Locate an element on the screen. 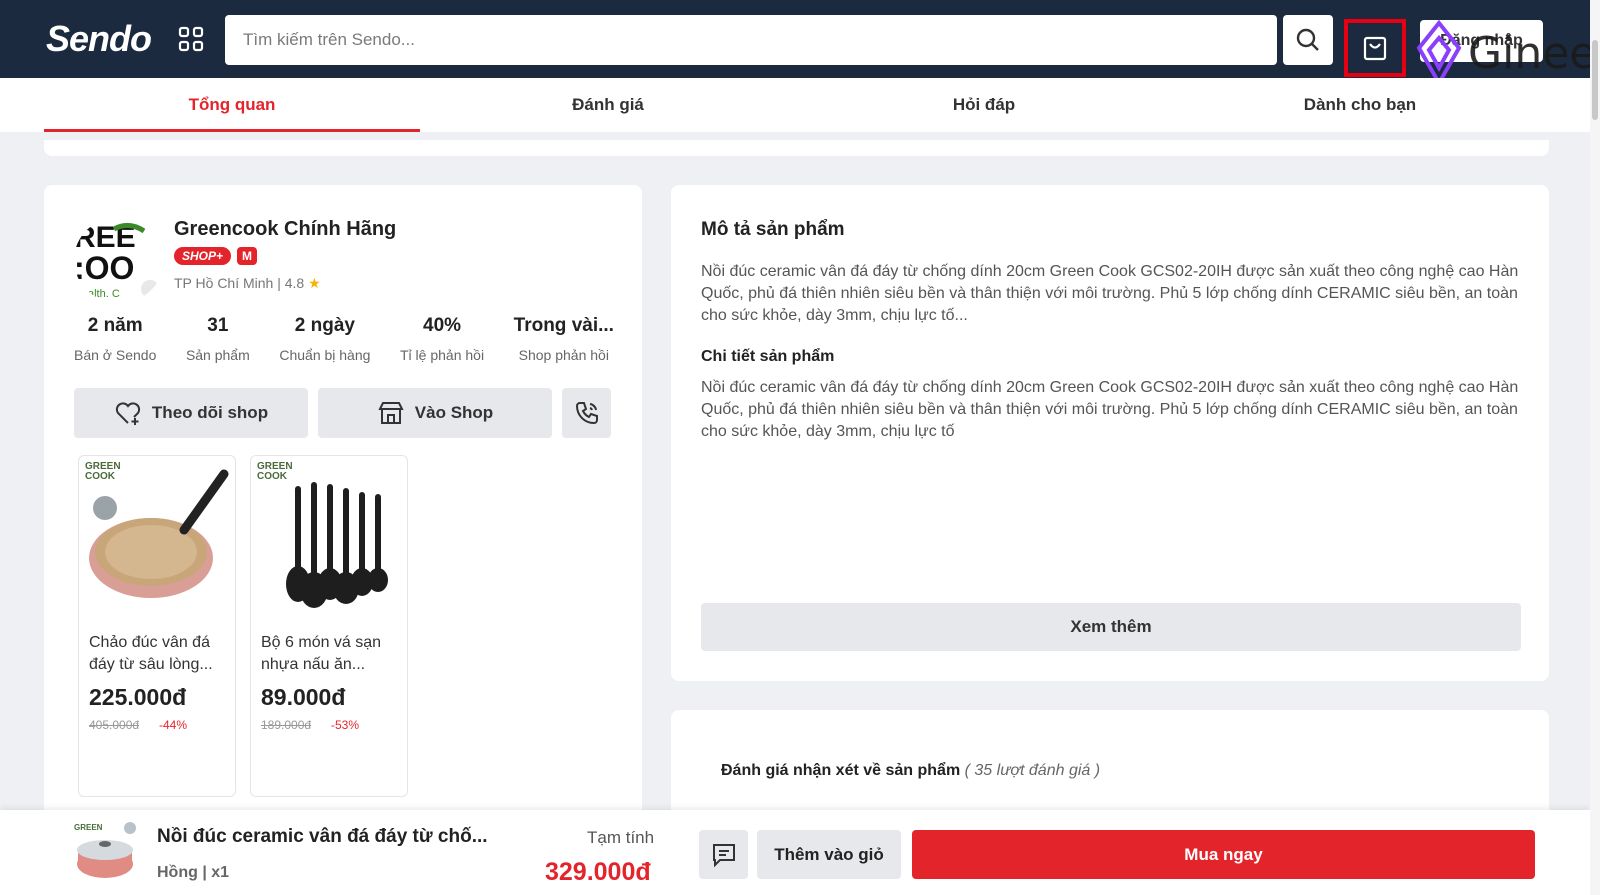 The height and width of the screenshot is (895, 1600). shop-logo: REE :OO alth. C is located at coordinates (119, 260).